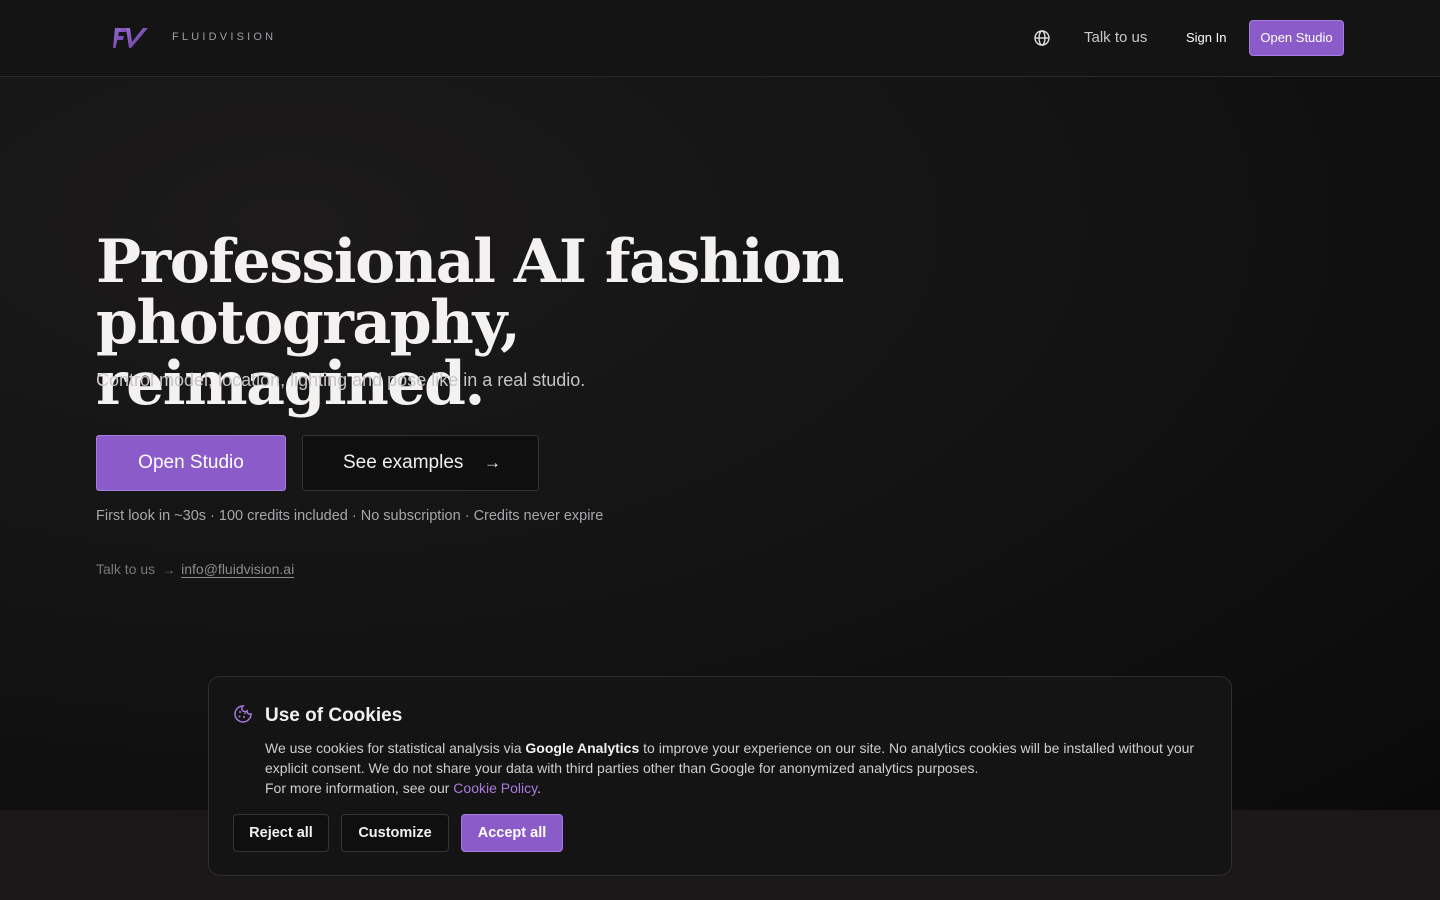 The image size is (1440, 900). Describe the element at coordinates (224, 37) in the screenshot. I see `brand-name: FLUIDVISION` at that location.